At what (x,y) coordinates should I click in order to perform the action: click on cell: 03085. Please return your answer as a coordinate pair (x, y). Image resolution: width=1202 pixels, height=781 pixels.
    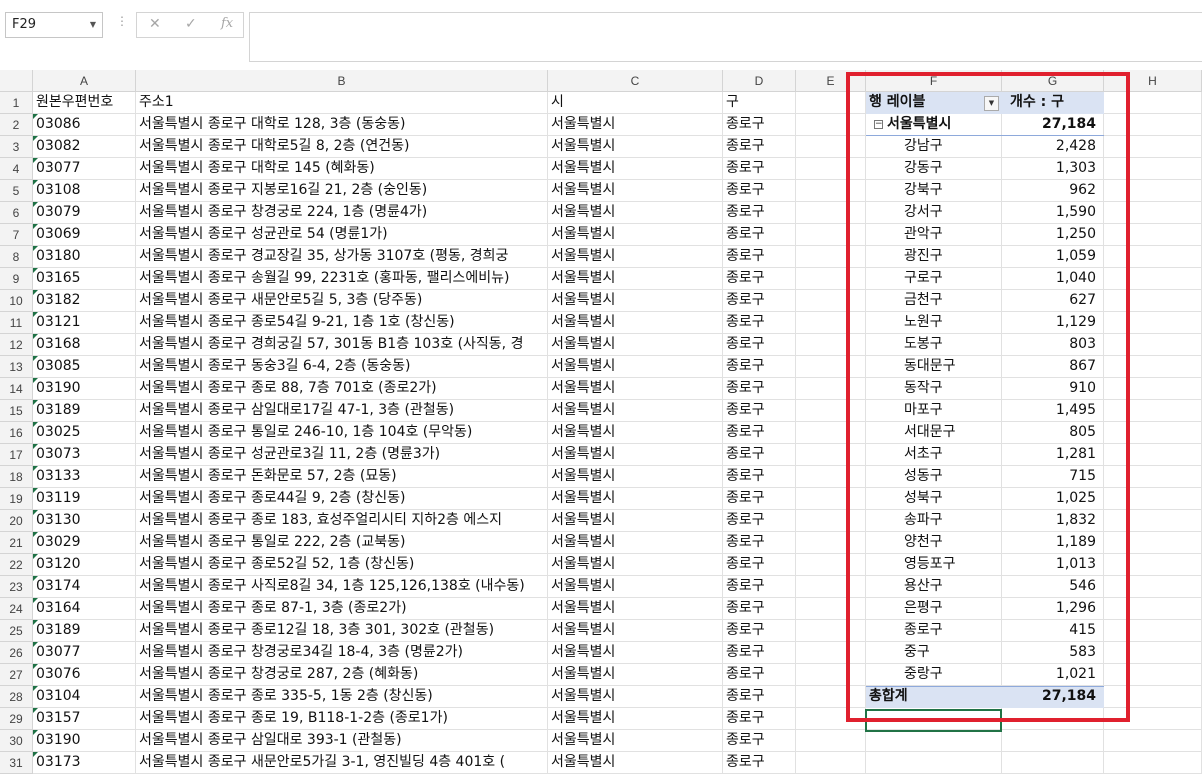
    Looking at the image, I should click on (84, 367).